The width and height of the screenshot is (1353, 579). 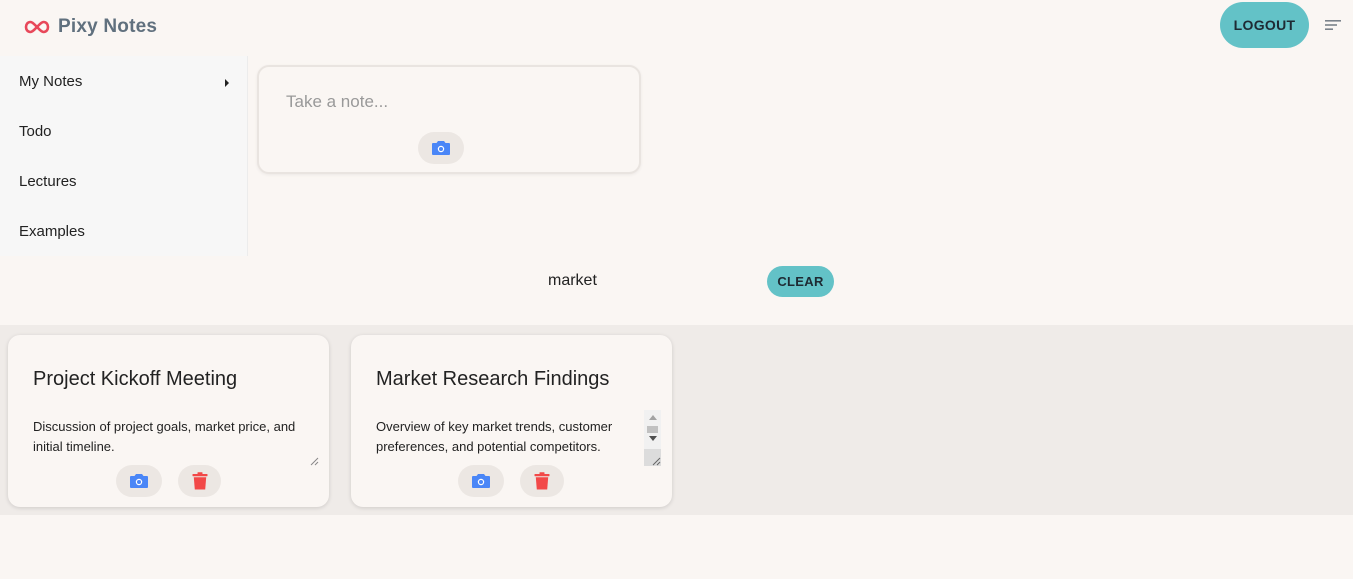 What do you see at coordinates (492, 379) in the screenshot?
I see `note-title: Market Research Findings` at bounding box center [492, 379].